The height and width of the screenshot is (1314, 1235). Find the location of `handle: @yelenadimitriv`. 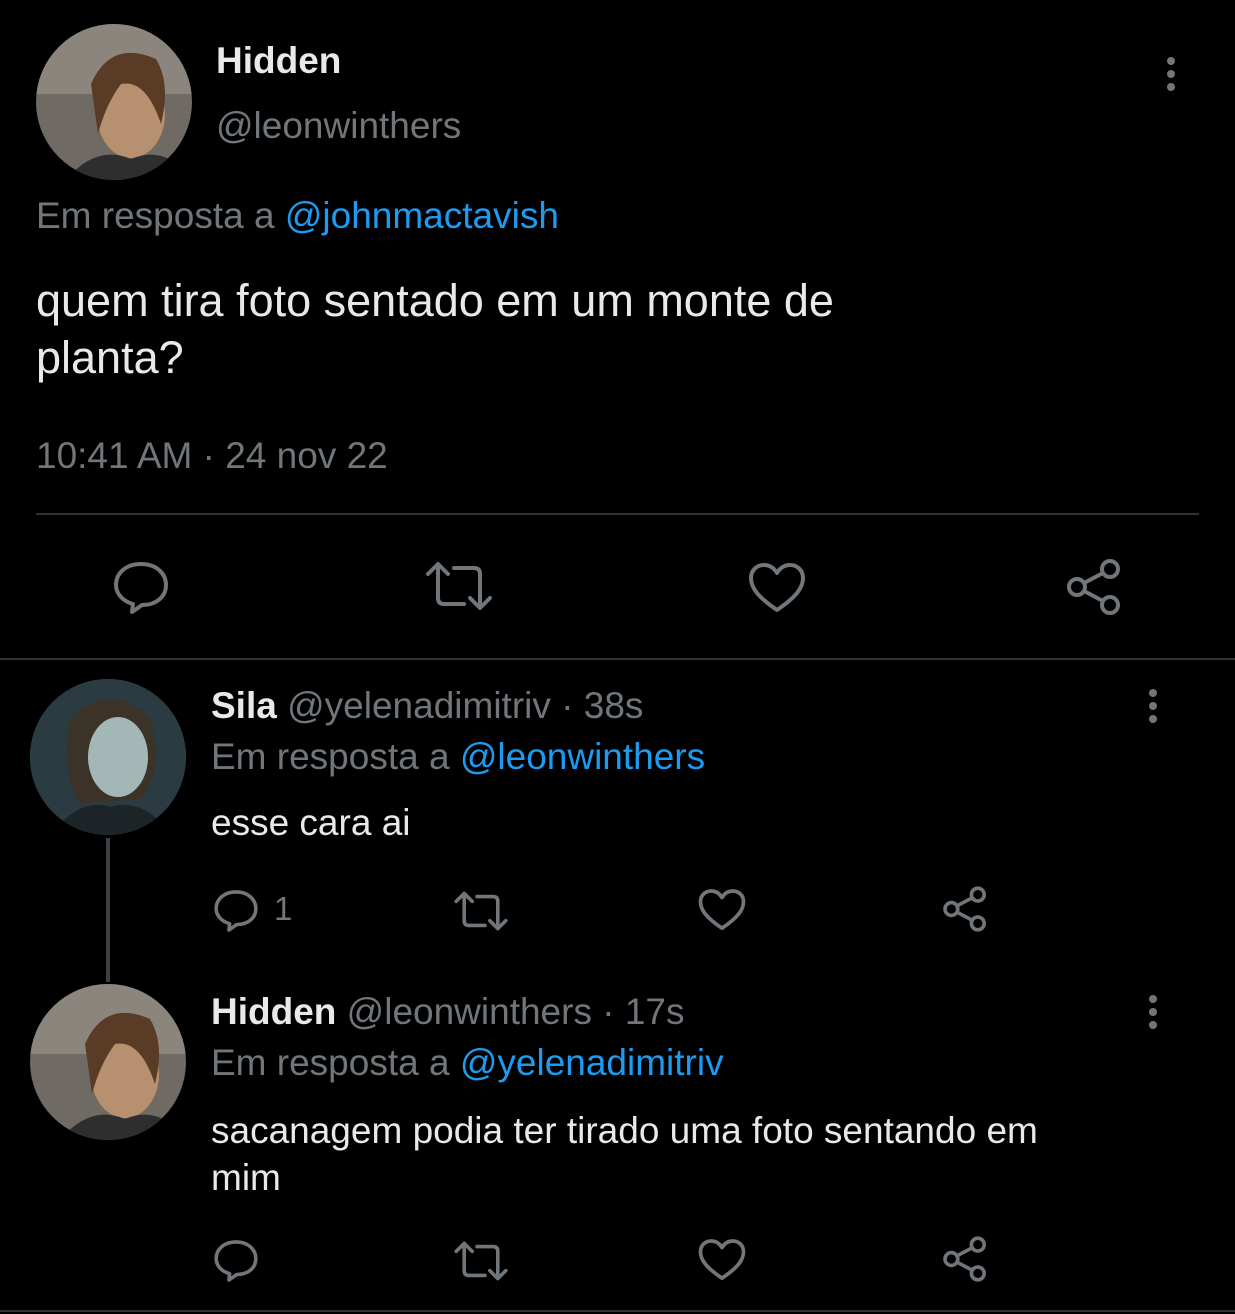

handle: @yelenadimitriv is located at coordinates (419, 705).